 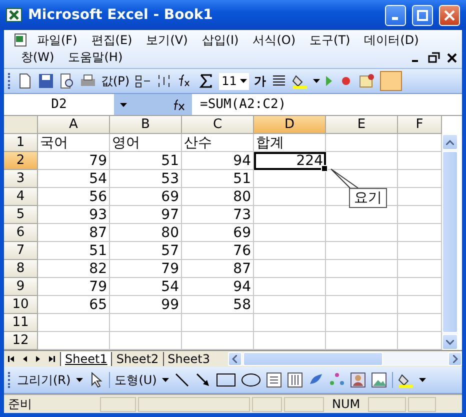 I want to click on formula-field: =SUM(A2:C2), so click(x=239, y=104).